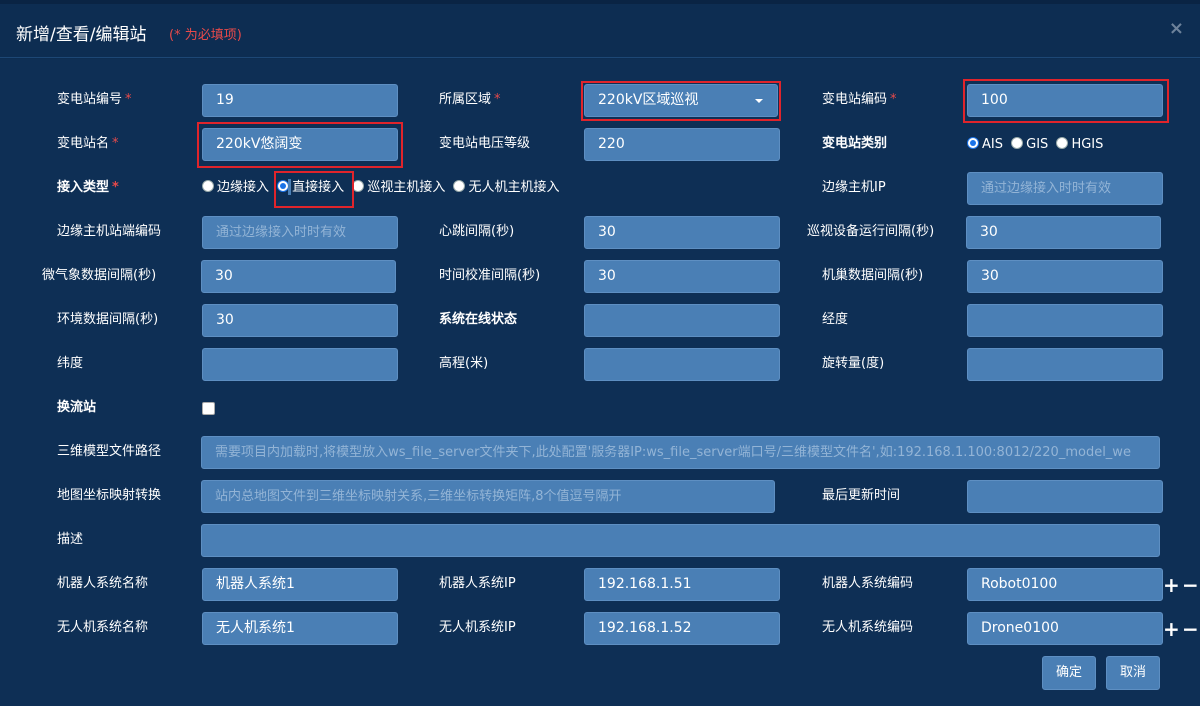  What do you see at coordinates (868, 583) in the screenshot?
I see `robot-code-label: 机器人系统编码` at bounding box center [868, 583].